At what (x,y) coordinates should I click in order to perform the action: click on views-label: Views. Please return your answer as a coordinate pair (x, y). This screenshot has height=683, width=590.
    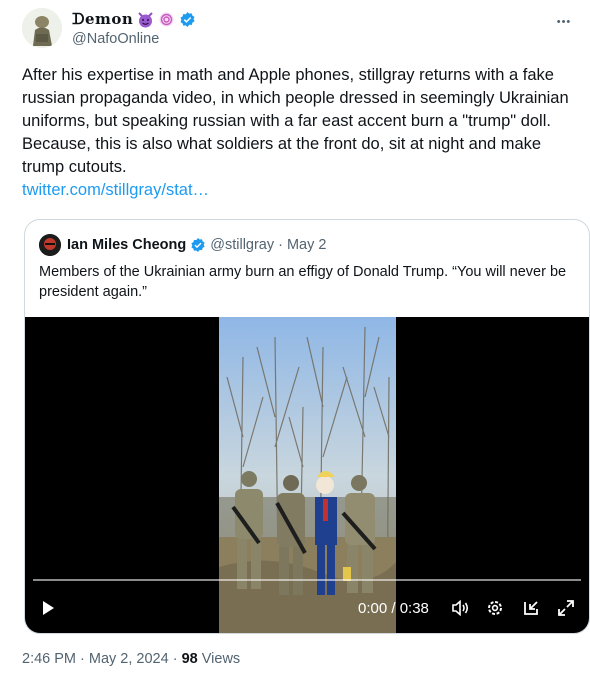
    Looking at the image, I should click on (219, 659).